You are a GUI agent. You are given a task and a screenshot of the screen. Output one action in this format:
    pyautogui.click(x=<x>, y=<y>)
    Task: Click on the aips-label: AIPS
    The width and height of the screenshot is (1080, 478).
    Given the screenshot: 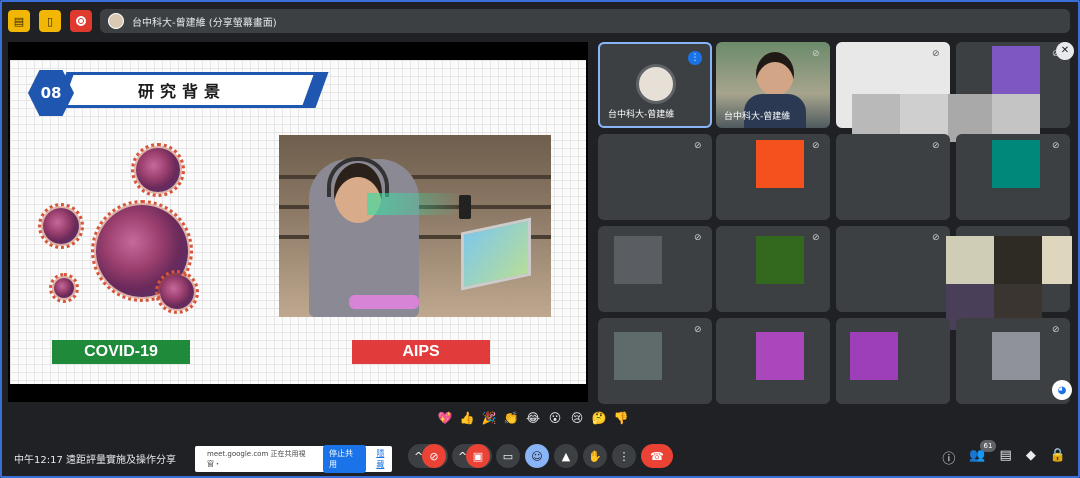 What is the action you would take?
    pyautogui.click(x=421, y=352)
    